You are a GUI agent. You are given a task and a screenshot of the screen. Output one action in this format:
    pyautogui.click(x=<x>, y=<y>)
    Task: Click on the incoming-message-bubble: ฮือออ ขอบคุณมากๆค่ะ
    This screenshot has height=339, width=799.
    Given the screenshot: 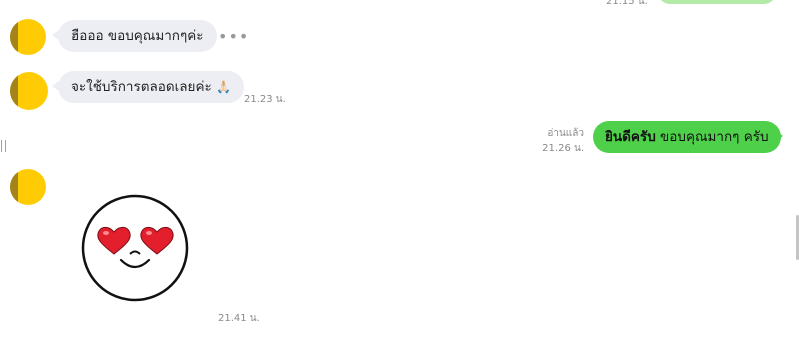 What is the action you would take?
    pyautogui.click(x=137, y=36)
    